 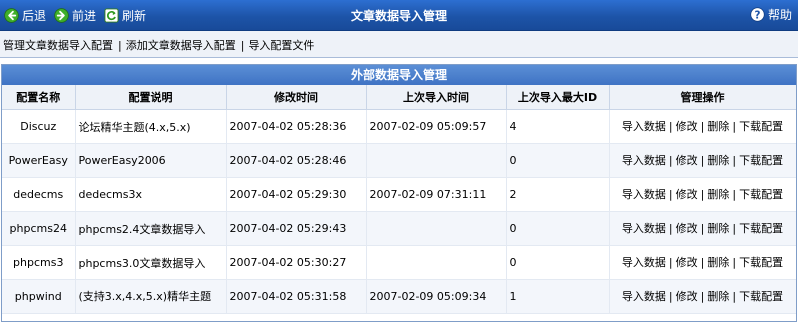 What do you see at coordinates (296, 262) in the screenshot?
I see `modified-time-cell: 2007-04-02 05:30:27` at bounding box center [296, 262].